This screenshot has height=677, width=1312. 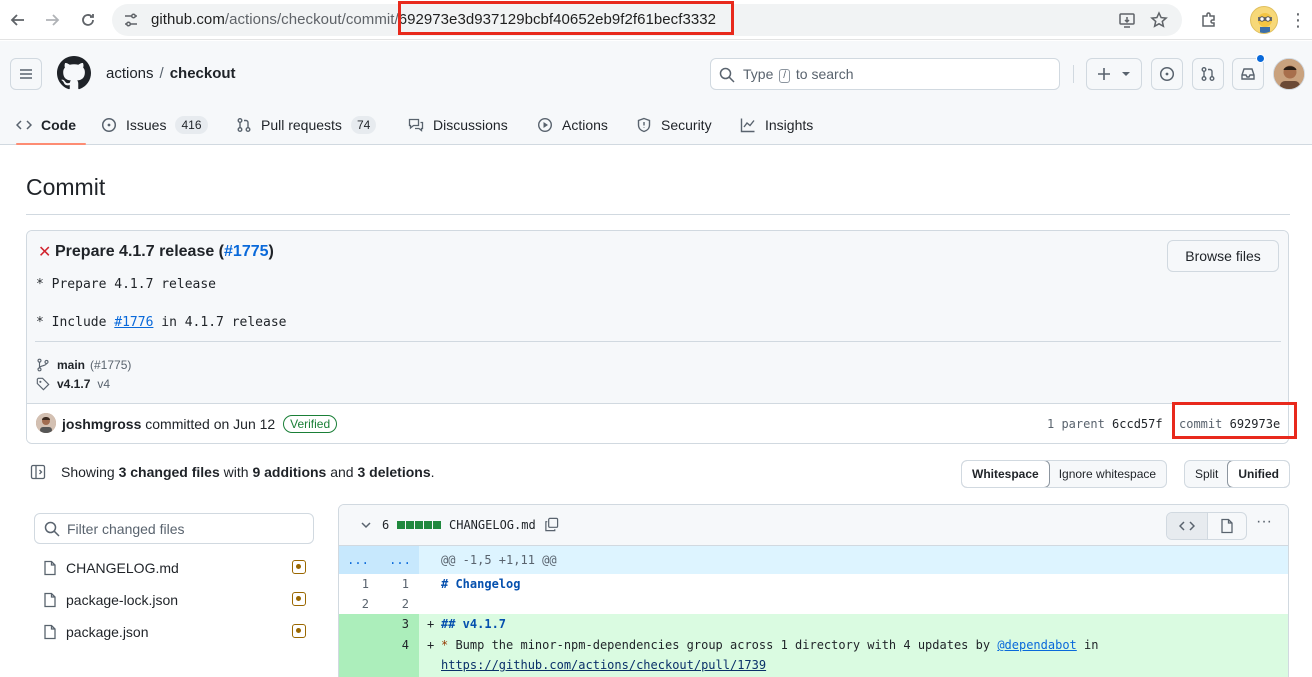 What do you see at coordinates (1167, 74) in the screenshot?
I see `issues-button` at bounding box center [1167, 74].